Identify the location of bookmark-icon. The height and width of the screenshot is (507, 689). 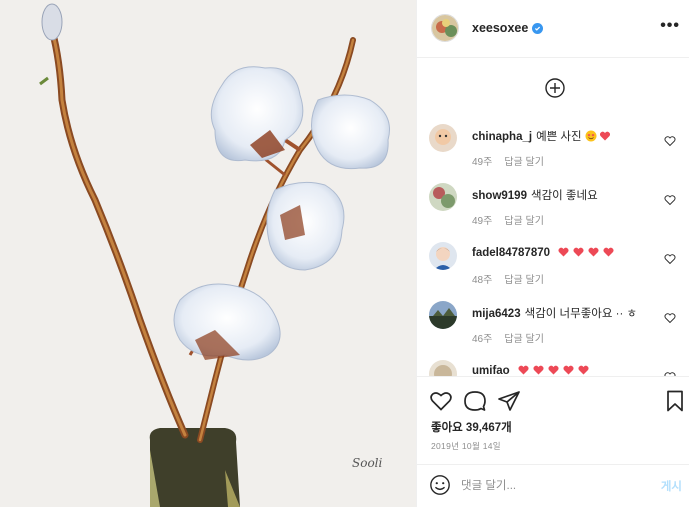
(675, 401).